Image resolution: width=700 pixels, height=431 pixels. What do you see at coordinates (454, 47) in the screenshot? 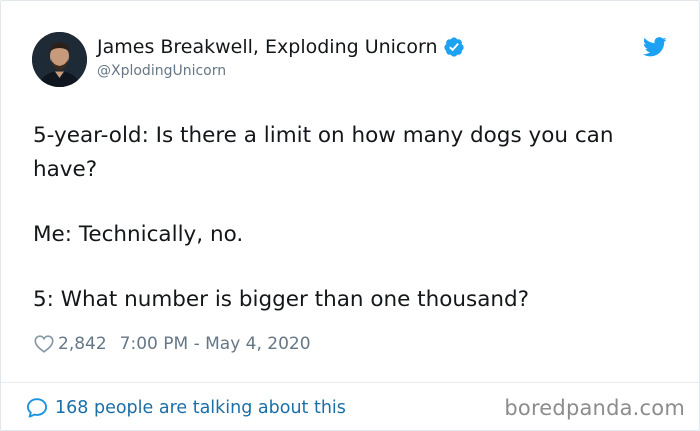
I see `verified-badge-icon` at bounding box center [454, 47].